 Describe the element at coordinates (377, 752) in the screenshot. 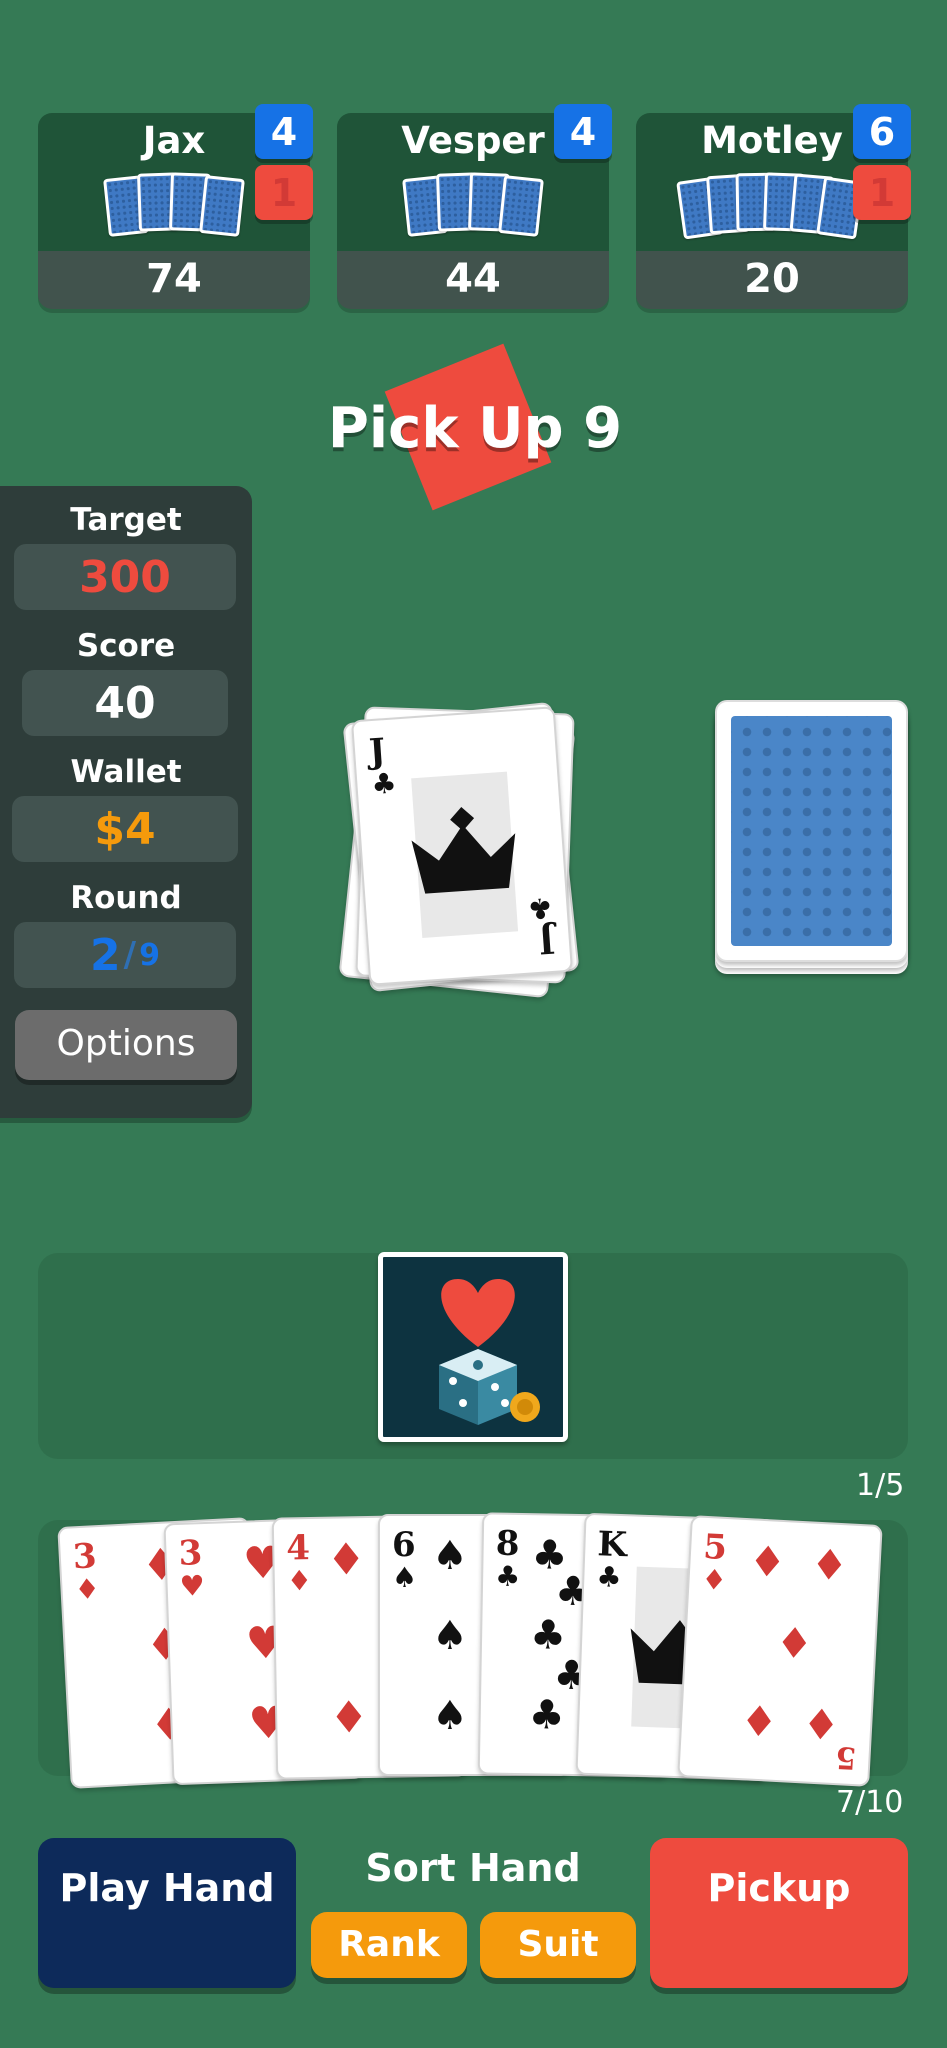

I see `card-rank: J` at that location.